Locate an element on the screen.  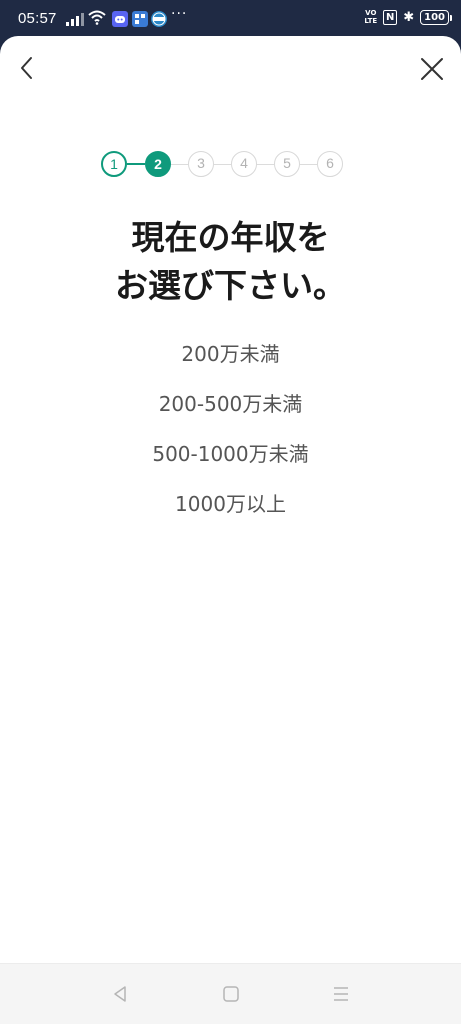
globe-app-icon is located at coordinates (159, 19).